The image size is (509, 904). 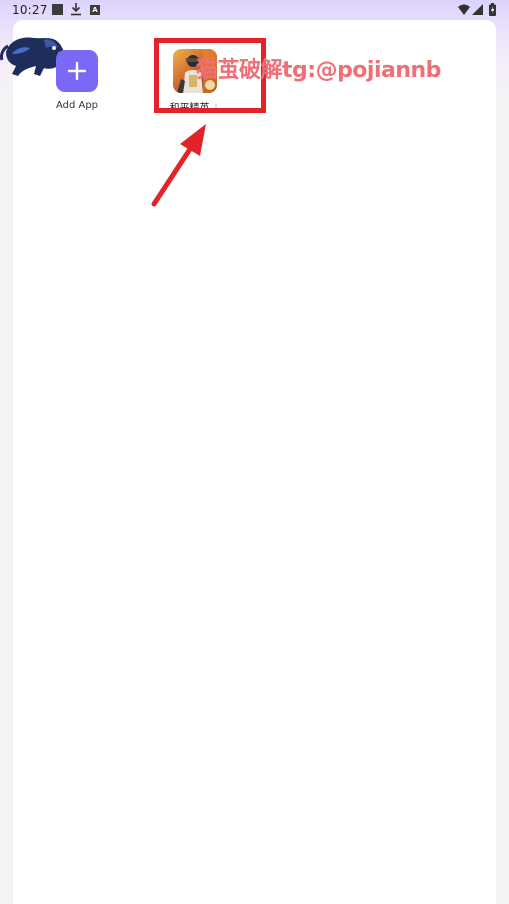 What do you see at coordinates (57, 9) in the screenshot?
I see `stop-square-icon` at bounding box center [57, 9].